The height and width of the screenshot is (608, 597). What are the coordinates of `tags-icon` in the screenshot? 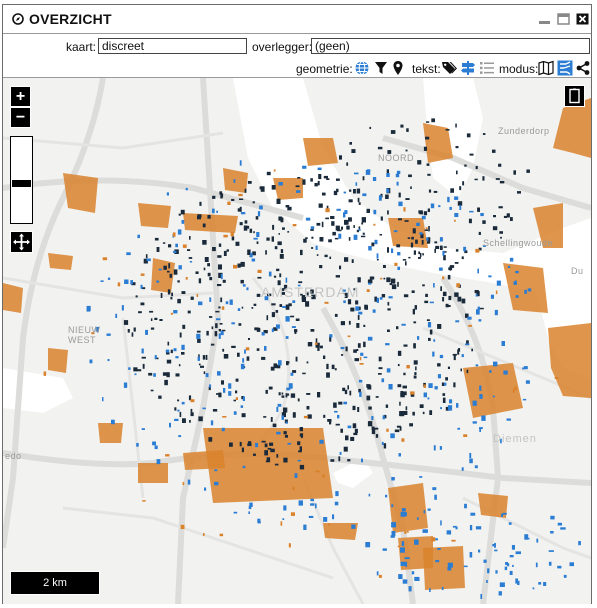 It's located at (449, 68).